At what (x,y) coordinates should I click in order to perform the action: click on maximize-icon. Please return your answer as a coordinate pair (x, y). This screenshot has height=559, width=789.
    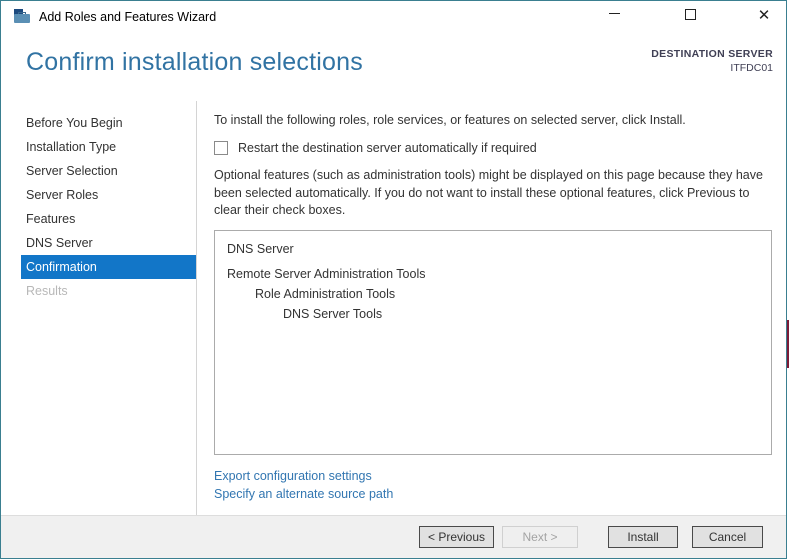
    Looking at the image, I should click on (690, 15).